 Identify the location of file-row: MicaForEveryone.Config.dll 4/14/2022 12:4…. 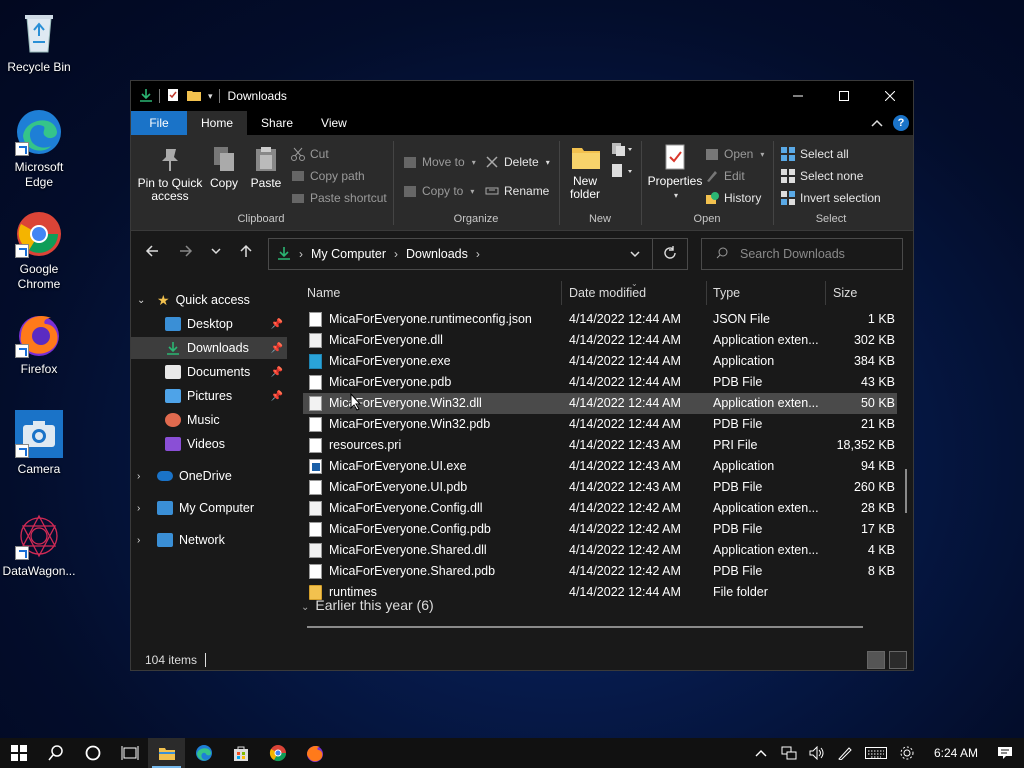
(600, 508).